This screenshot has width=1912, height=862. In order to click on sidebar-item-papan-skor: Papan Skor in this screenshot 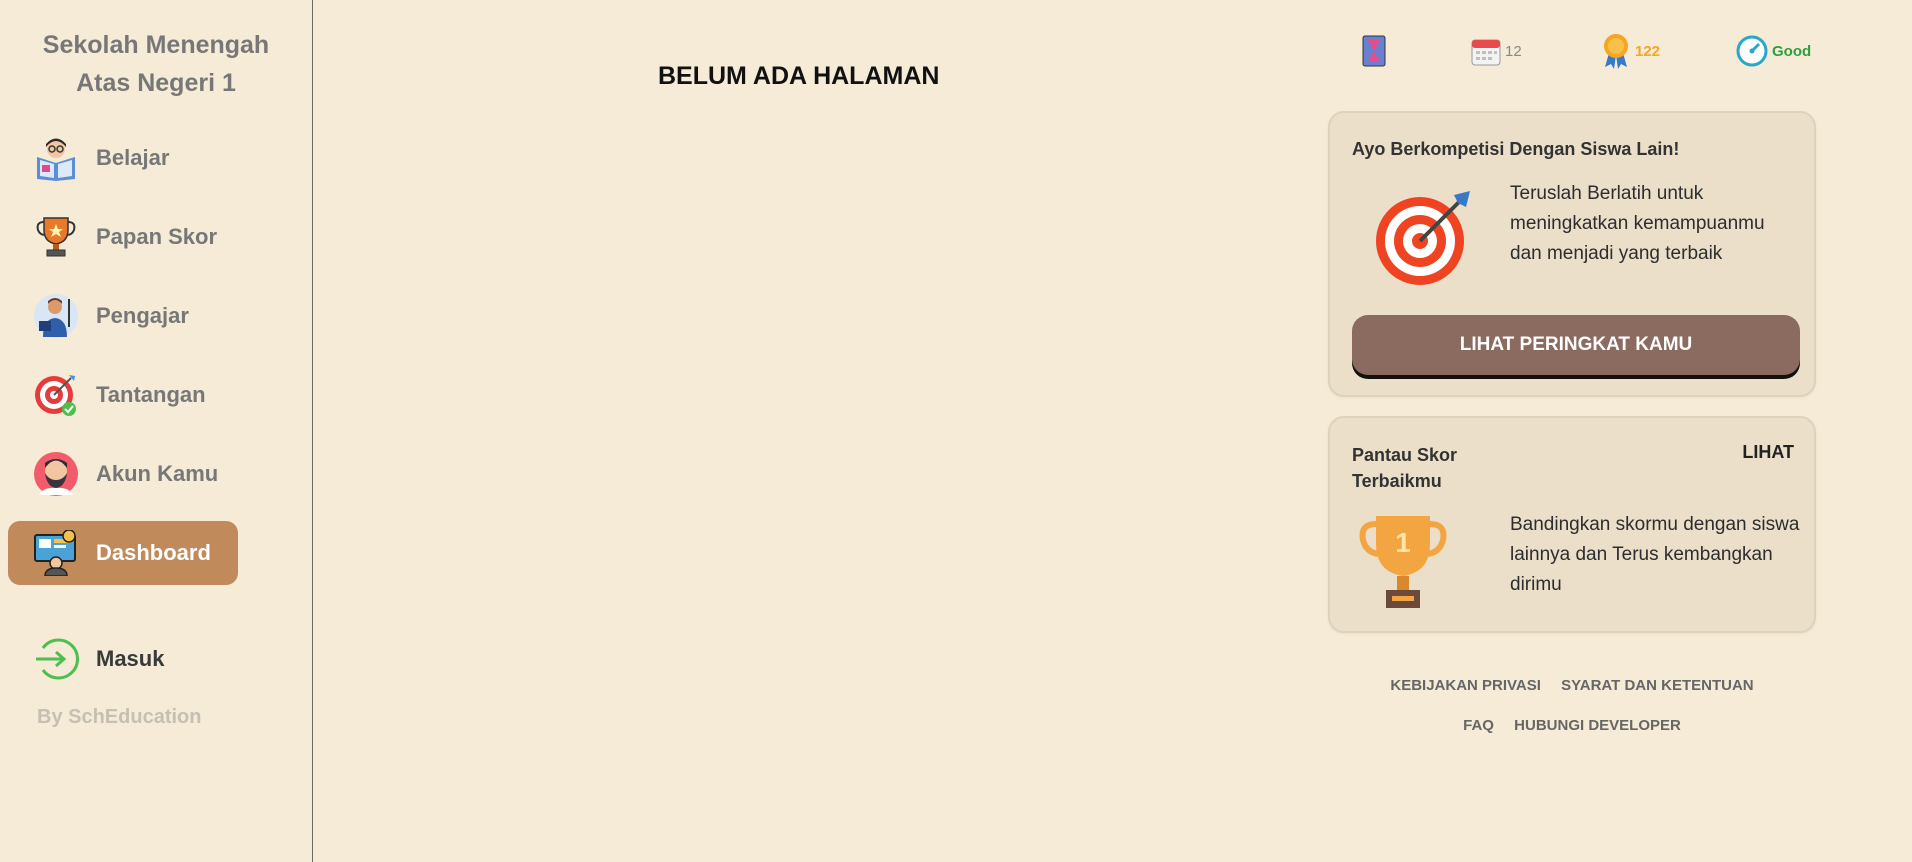, I will do `click(123, 237)`.